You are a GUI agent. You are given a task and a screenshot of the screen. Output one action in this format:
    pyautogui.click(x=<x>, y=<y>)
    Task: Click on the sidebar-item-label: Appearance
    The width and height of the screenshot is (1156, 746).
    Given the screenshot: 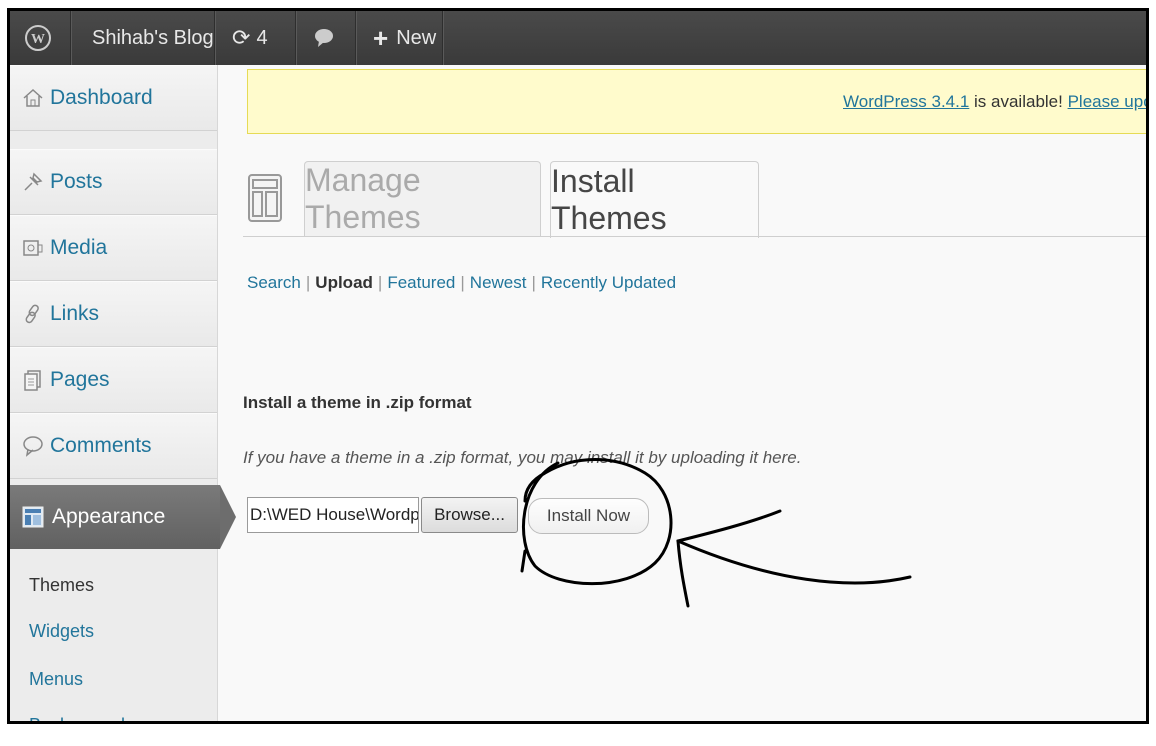 What is the action you would take?
    pyautogui.click(x=109, y=516)
    